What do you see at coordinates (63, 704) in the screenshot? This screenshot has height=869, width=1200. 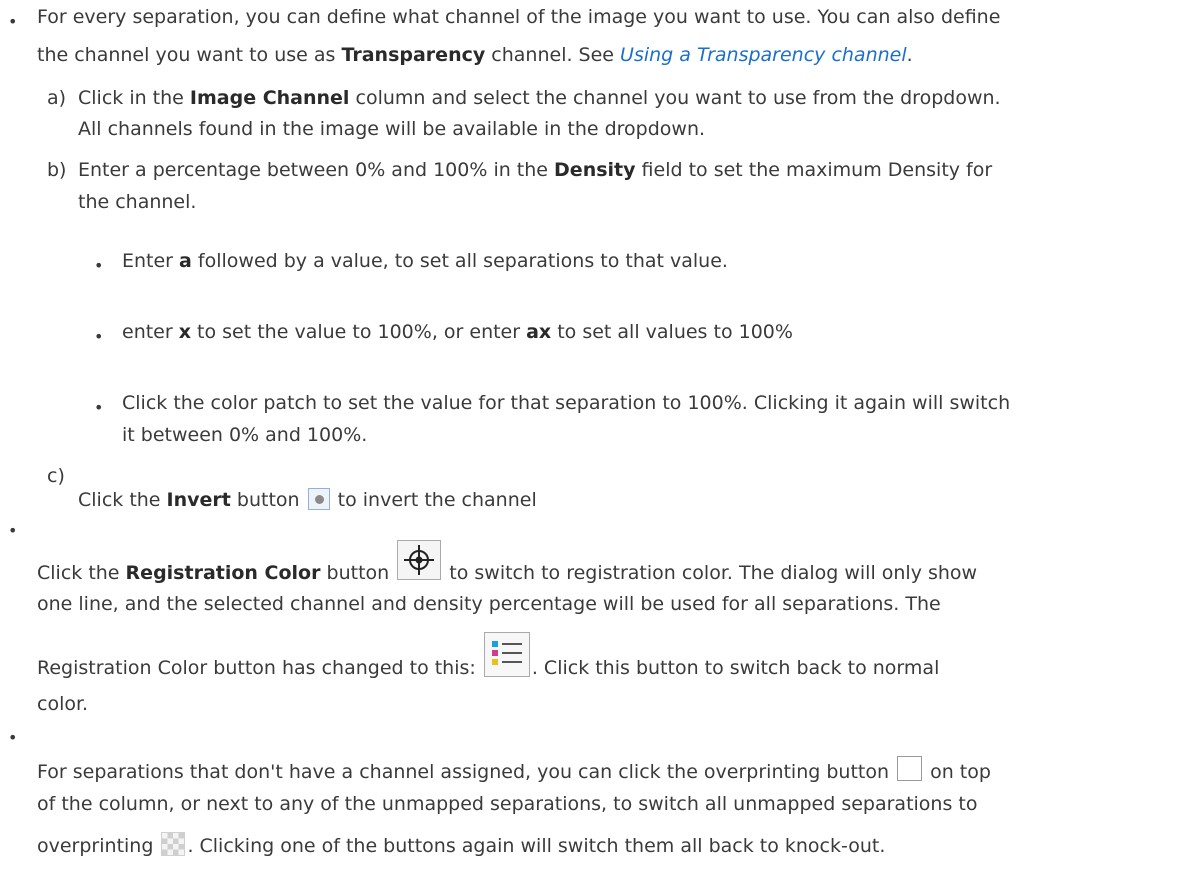 I see `item2-line4: color.` at bounding box center [63, 704].